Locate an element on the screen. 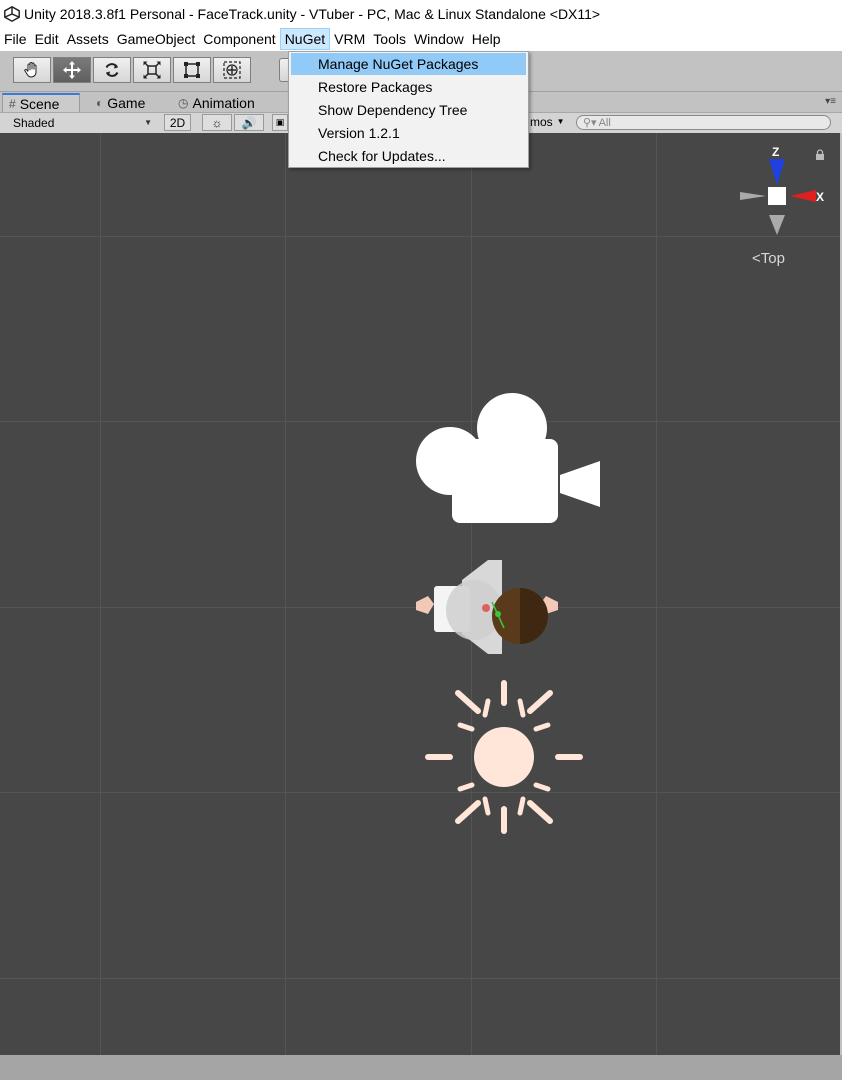 The width and height of the screenshot is (842, 1080). scene-search-input: ⚲▾ All is located at coordinates (703, 122).